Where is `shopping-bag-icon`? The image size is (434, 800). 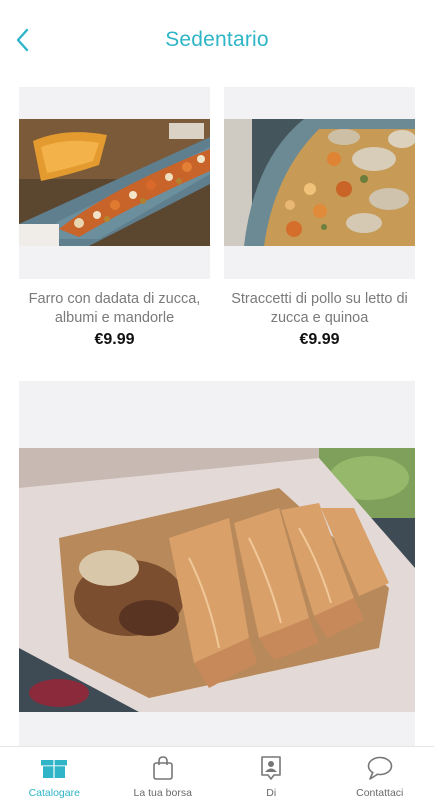 shopping-bag-icon is located at coordinates (163, 768).